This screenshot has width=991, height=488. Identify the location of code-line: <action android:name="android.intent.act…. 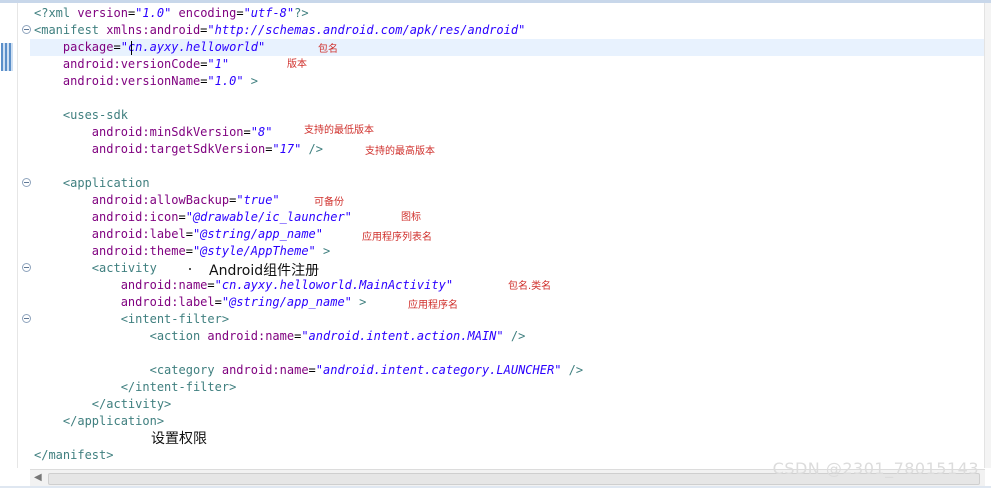
(280, 336).